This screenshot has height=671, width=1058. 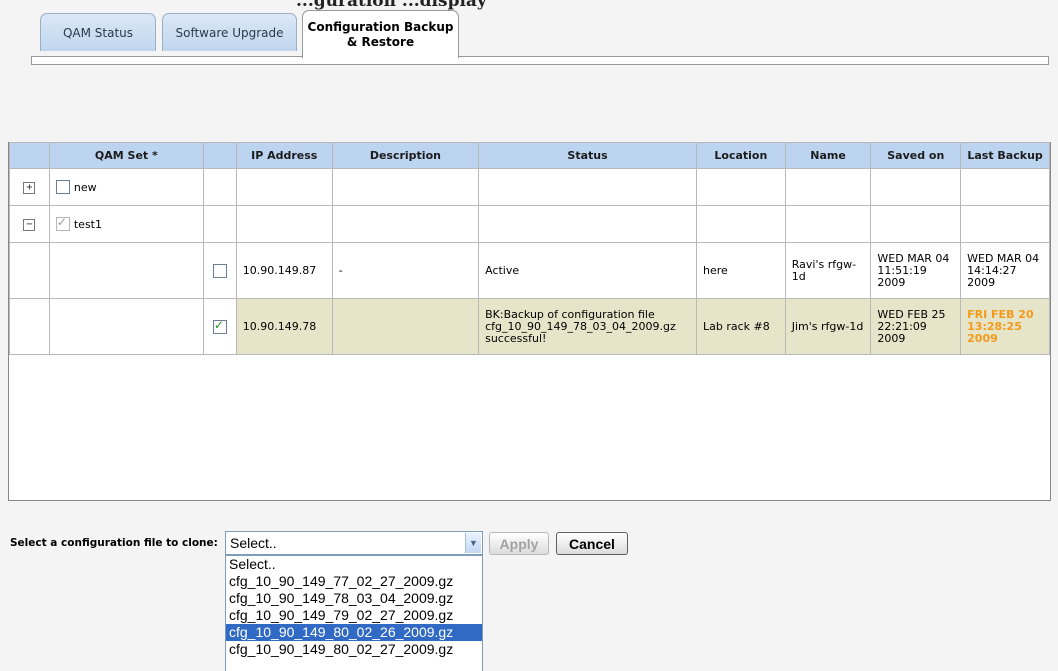 I want to click on cell-ip: 10.90.149.87, so click(x=284, y=270).